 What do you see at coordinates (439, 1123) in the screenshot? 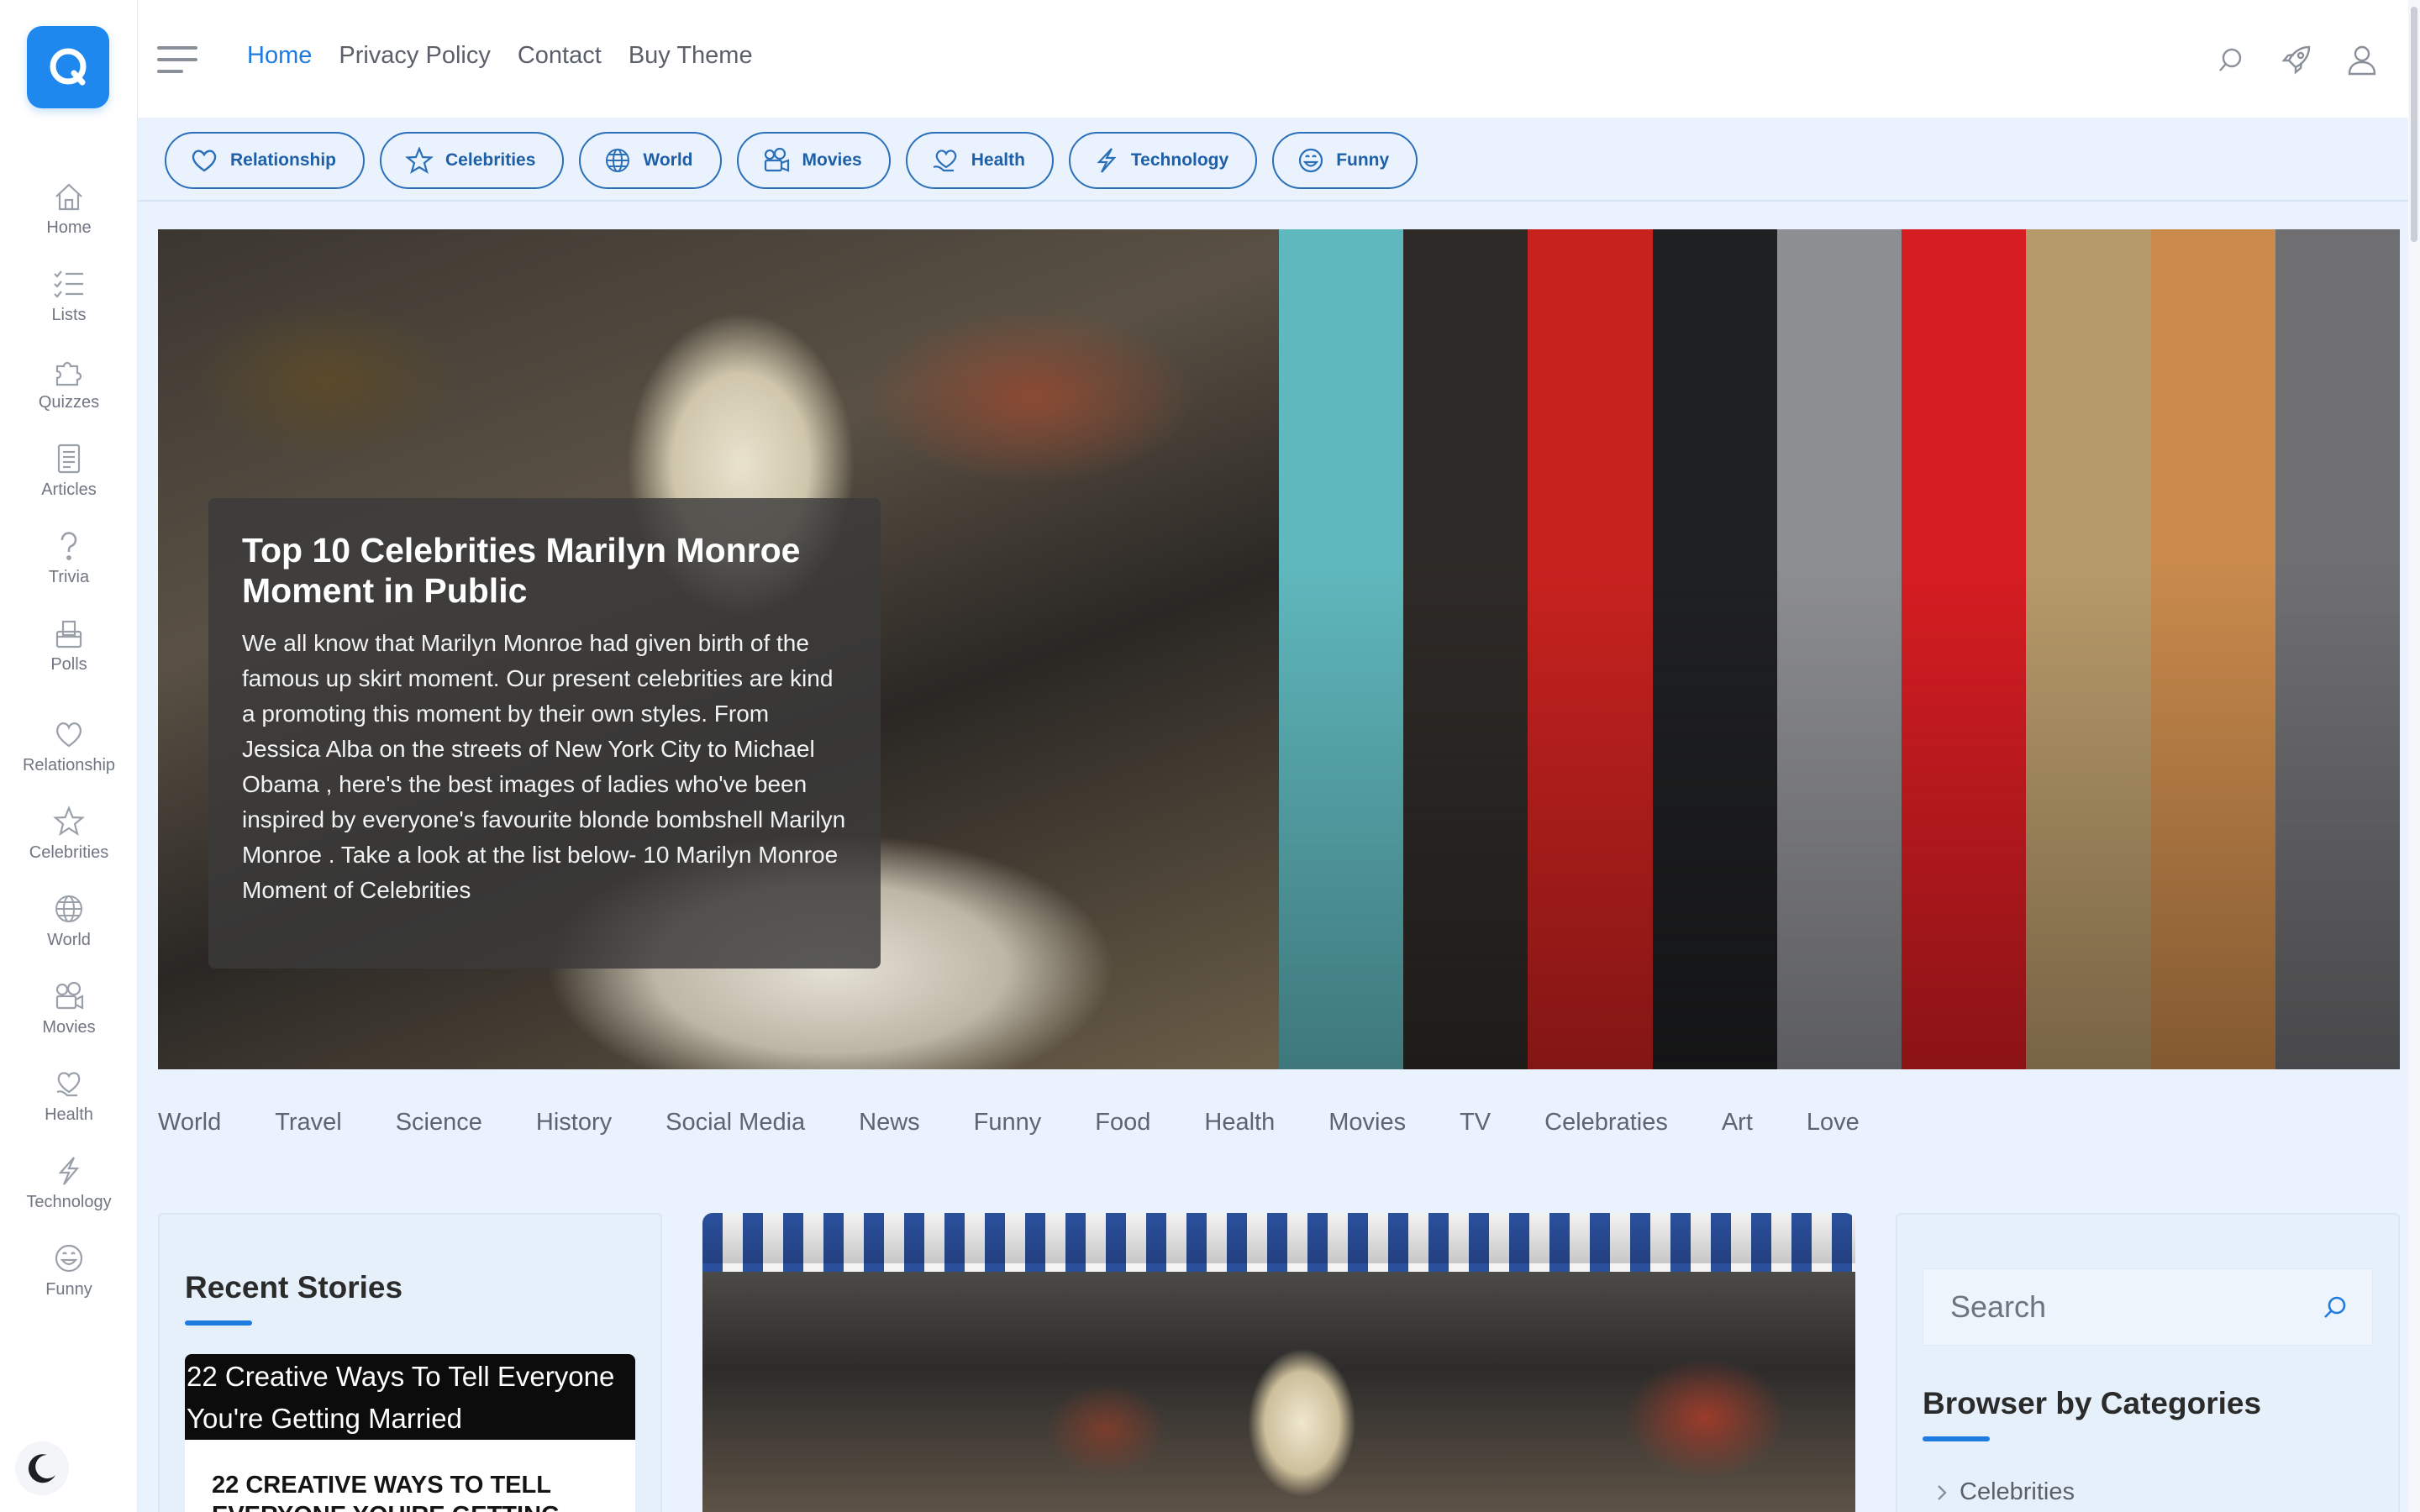
I see `topic-tag: Science` at bounding box center [439, 1123].